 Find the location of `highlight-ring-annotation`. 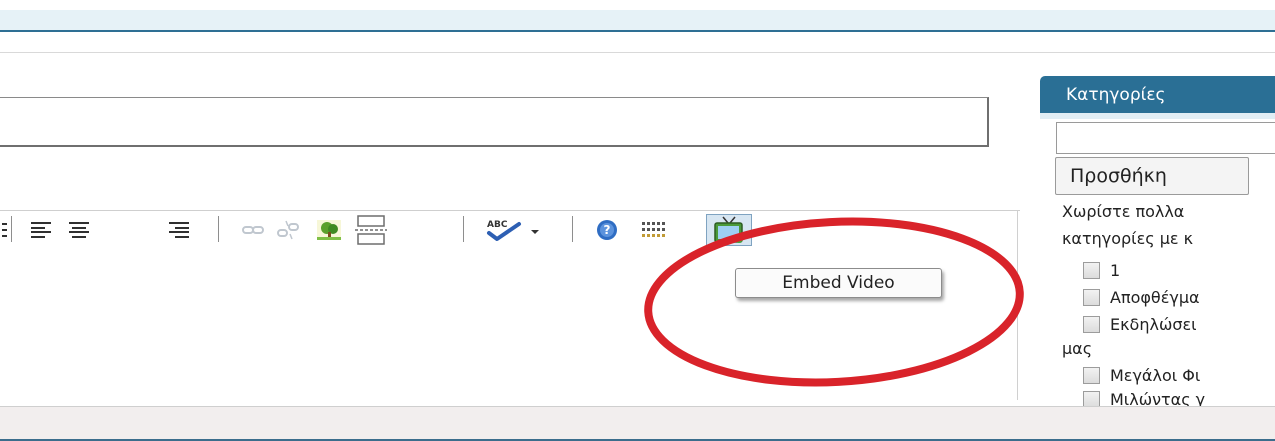

highlight-ring-annotation is located at coordinates (834, 302).